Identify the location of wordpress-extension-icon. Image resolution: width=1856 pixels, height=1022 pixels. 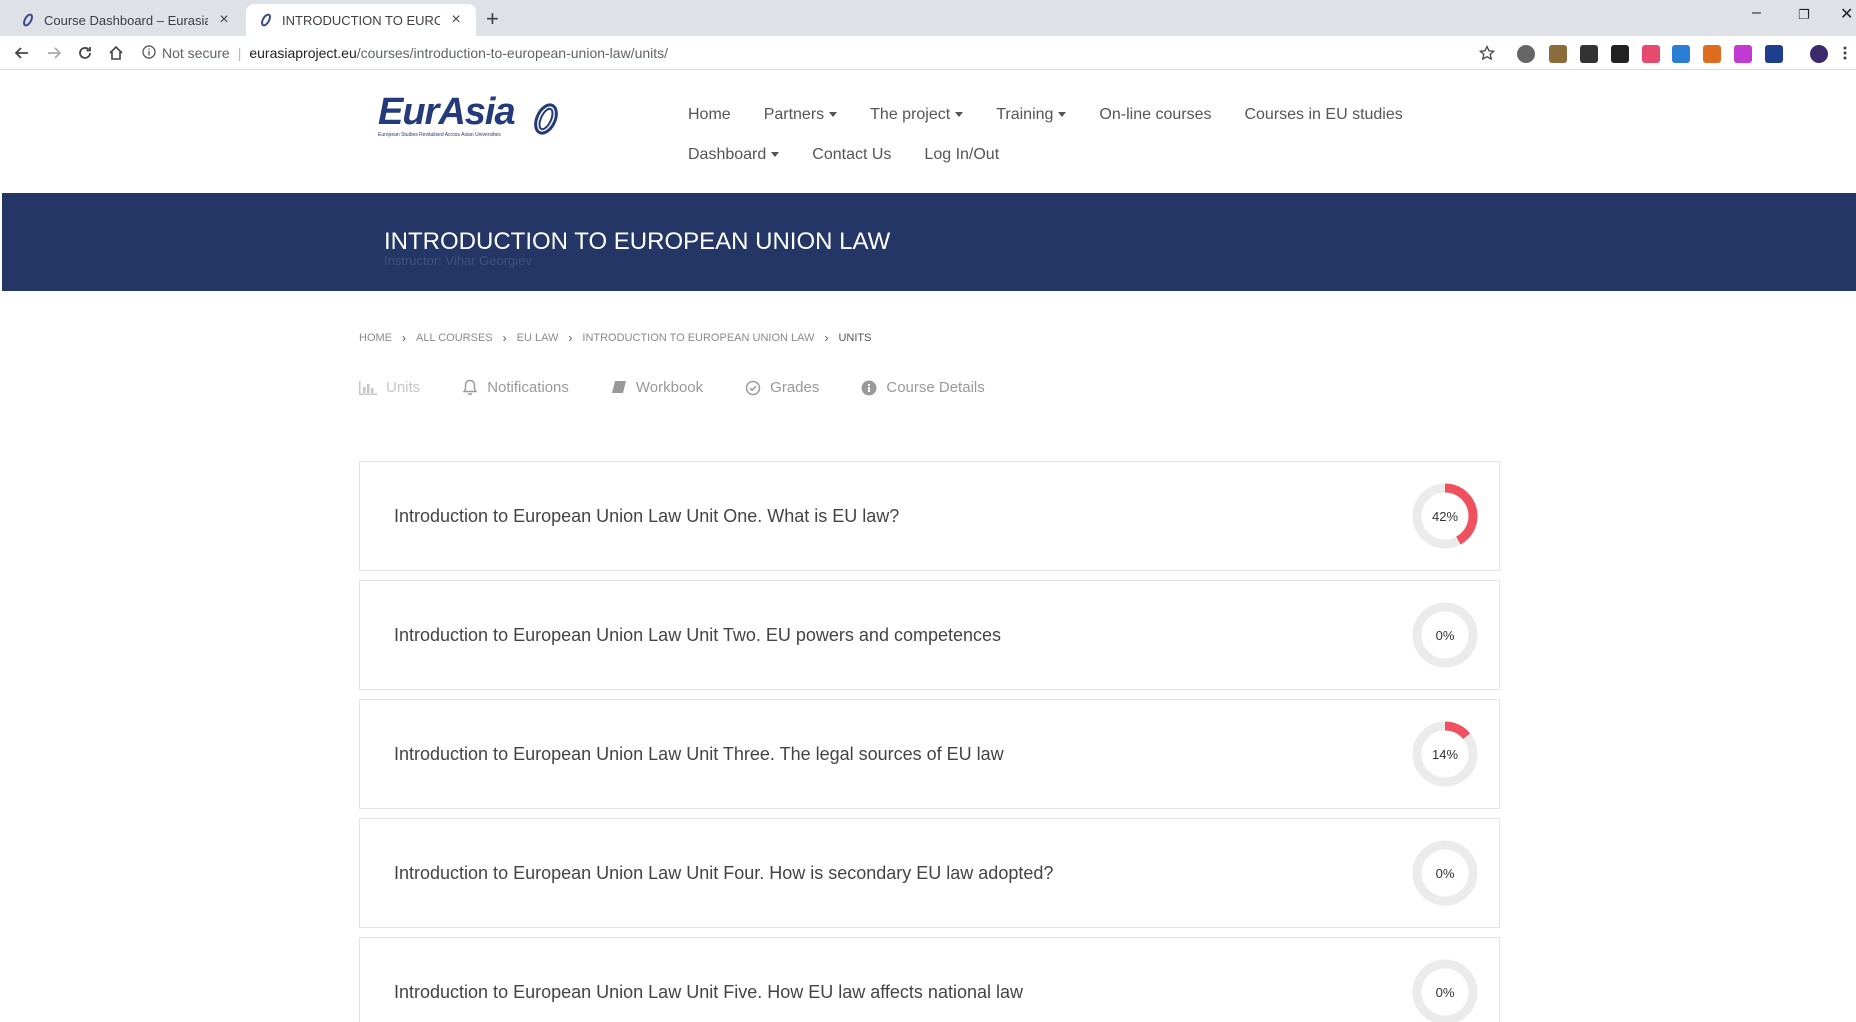
(1526, 54).